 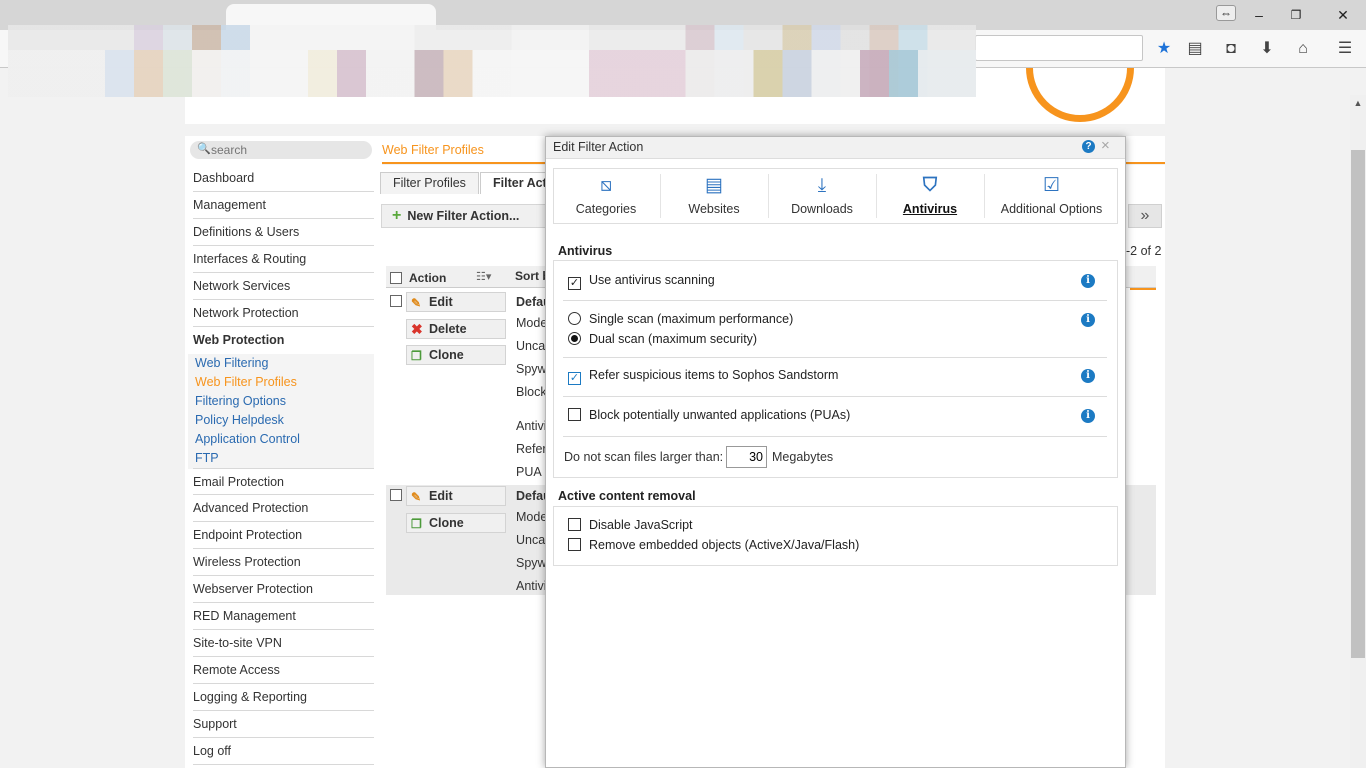 What do you see at coordinates (396, 278) in the screenshot?
I see `select-all-checkbox` at bounding box center [396, 278].